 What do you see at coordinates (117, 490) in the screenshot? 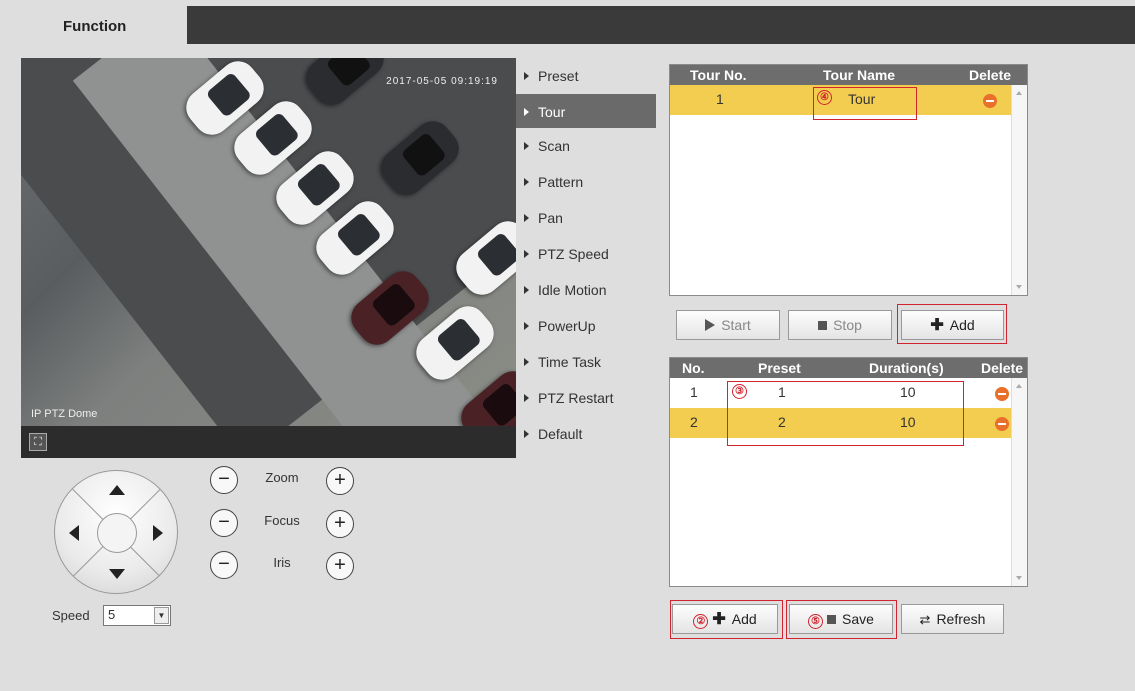
I see `pan-up-icon` at bounding box center [117, 490].